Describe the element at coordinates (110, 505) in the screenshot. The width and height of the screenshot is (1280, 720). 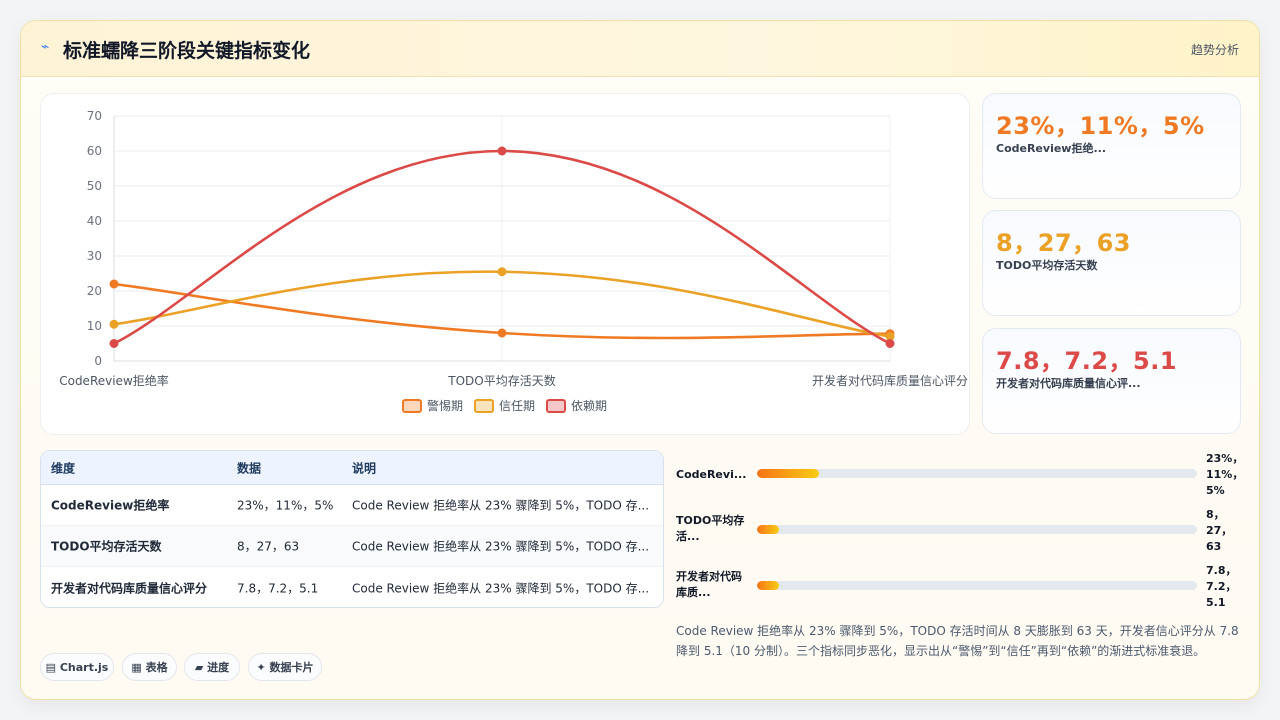
I see `table-cell: CodeReview拒绝率` at that location.